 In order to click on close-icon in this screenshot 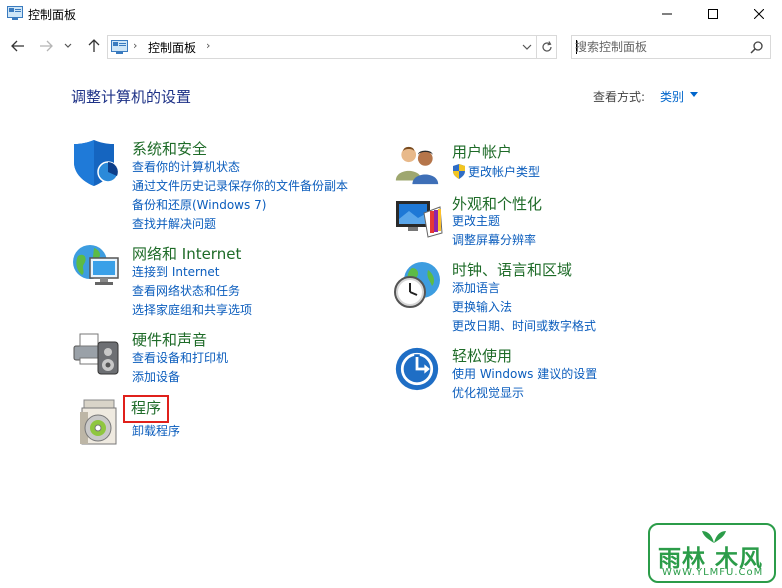, I will do `click(759, 14)`.